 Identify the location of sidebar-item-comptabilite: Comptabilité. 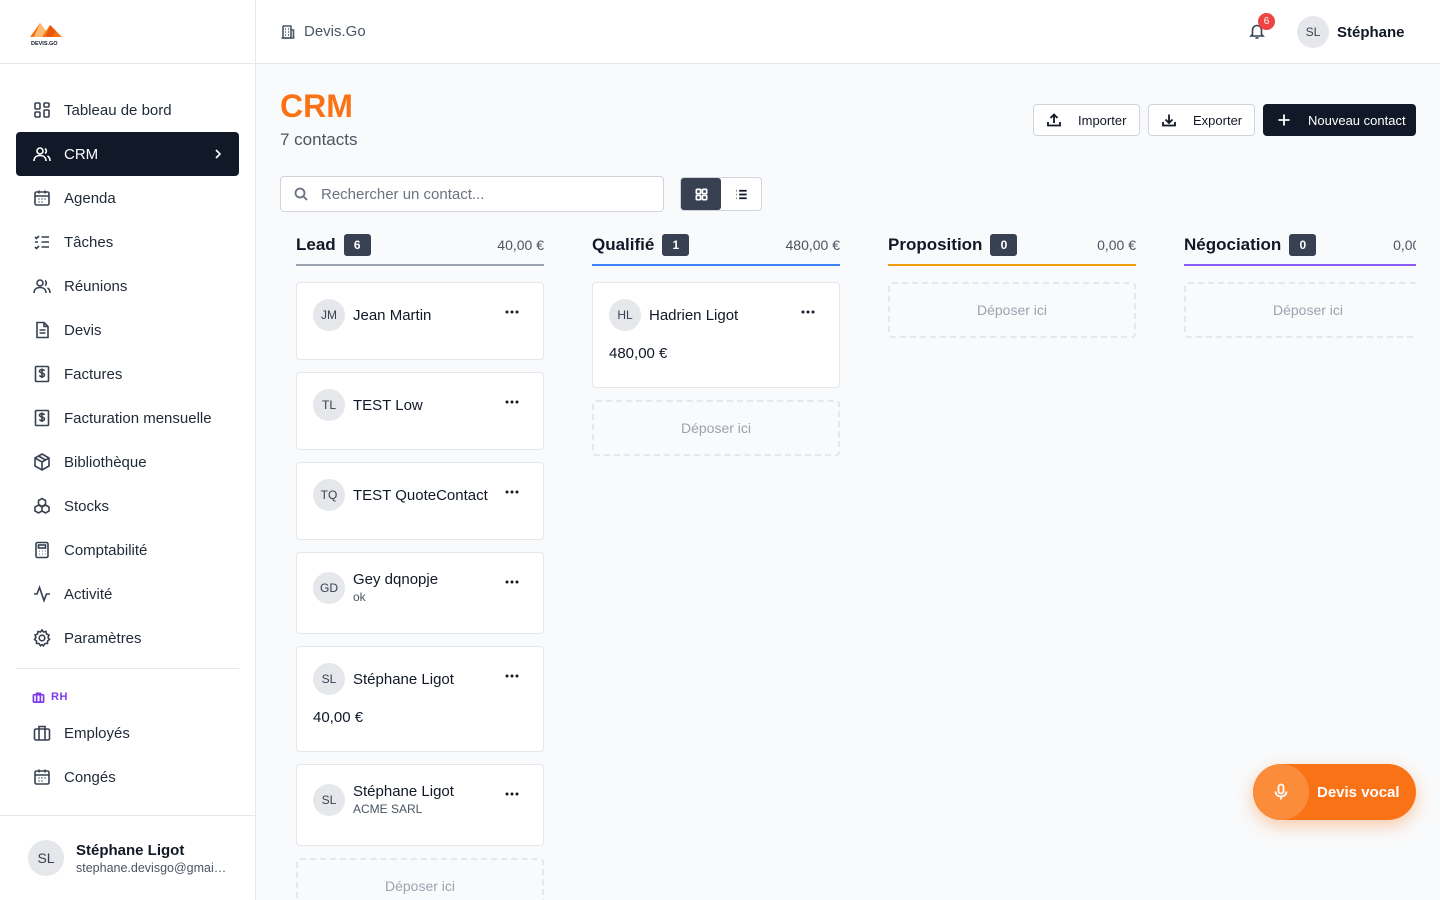
(127, 550).